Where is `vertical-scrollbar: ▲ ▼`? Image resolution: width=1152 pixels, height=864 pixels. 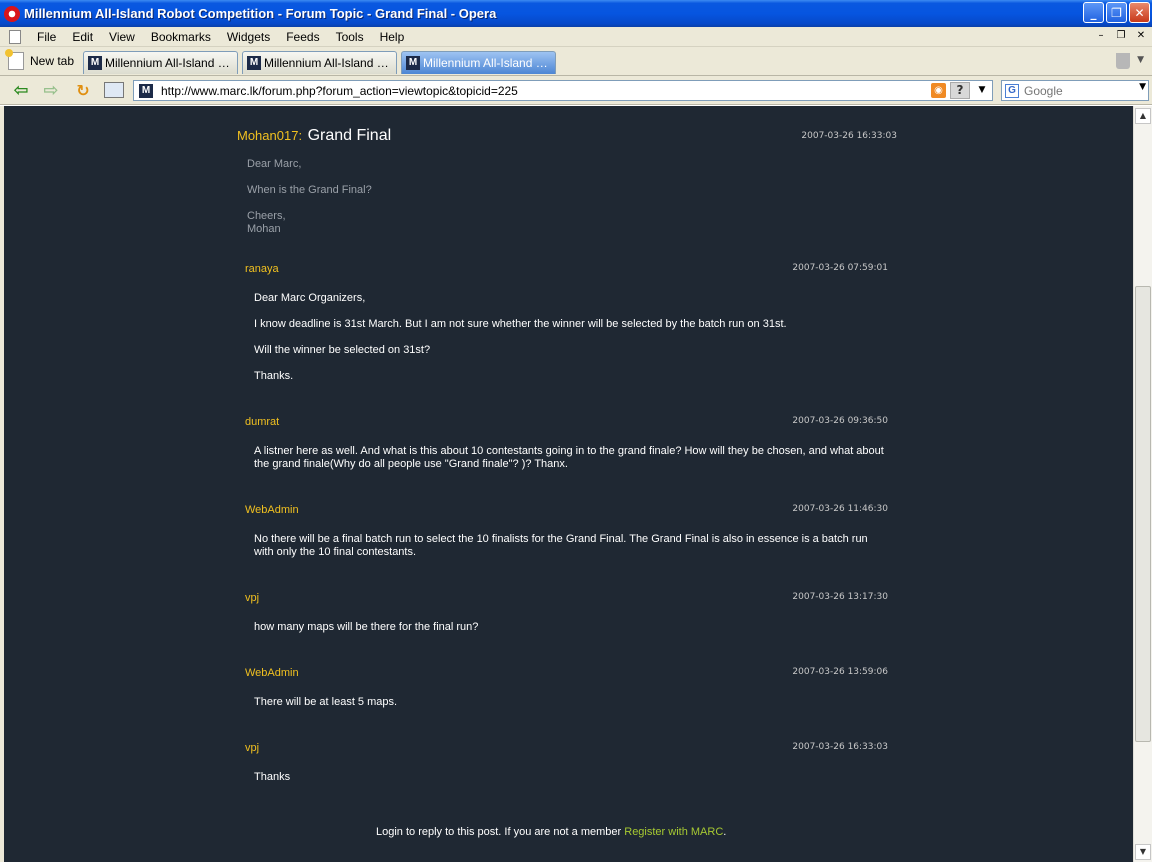 vertical-scrollbar: ▲ ▼ is located at coordinates (1142, 484).